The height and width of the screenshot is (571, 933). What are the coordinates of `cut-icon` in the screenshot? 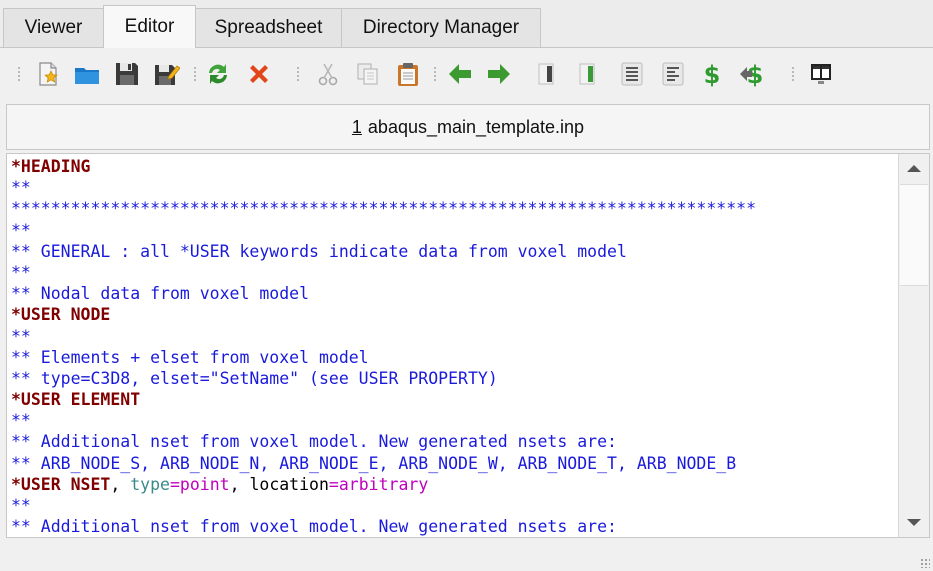 It's located at (328, 74).